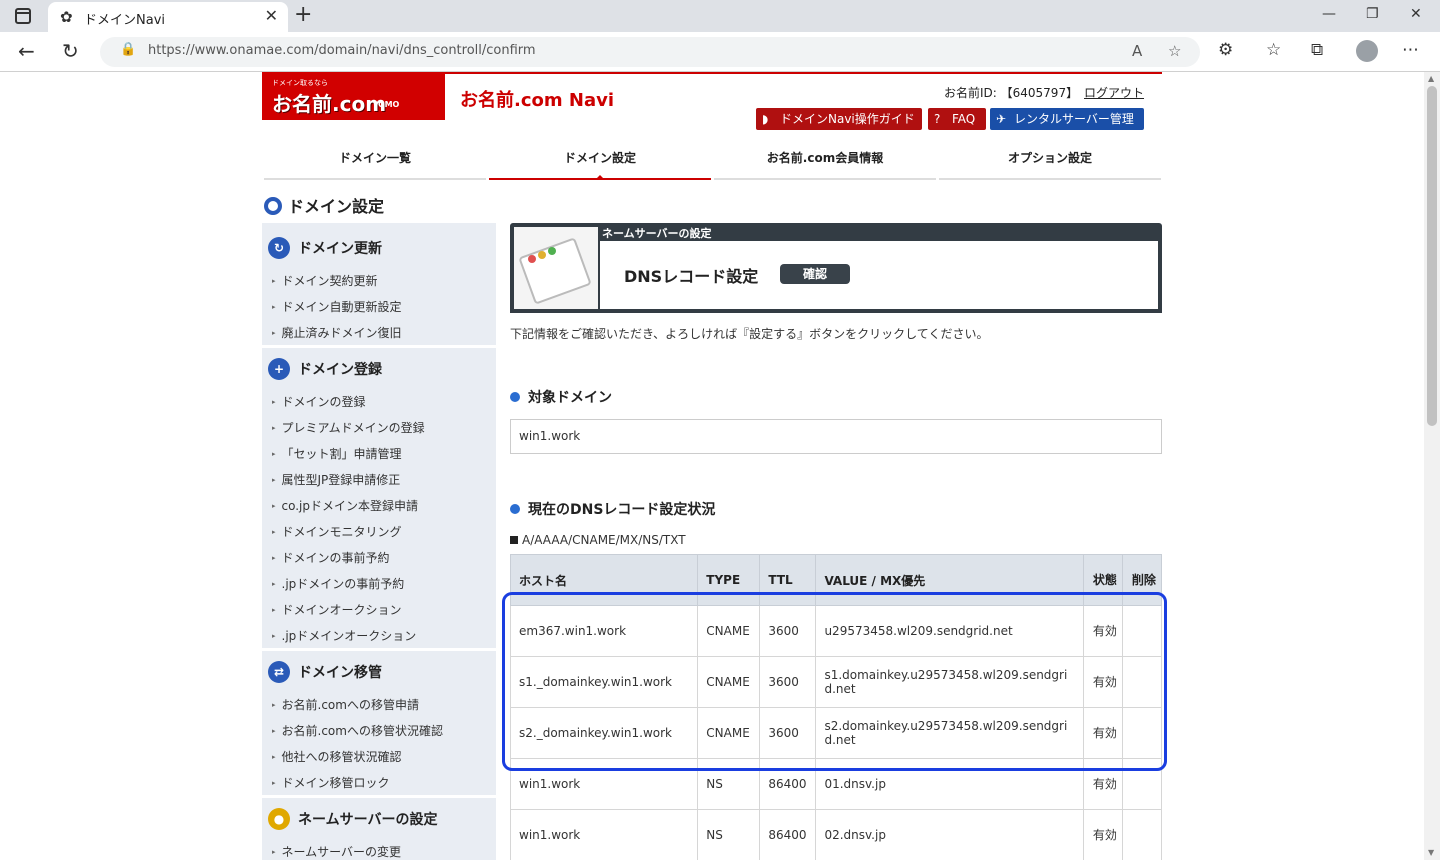 This screenshot has width=1440, height=860. I want to click on sidebar-section-renewal: ↻ ドメイン更新, so click(379, 248).